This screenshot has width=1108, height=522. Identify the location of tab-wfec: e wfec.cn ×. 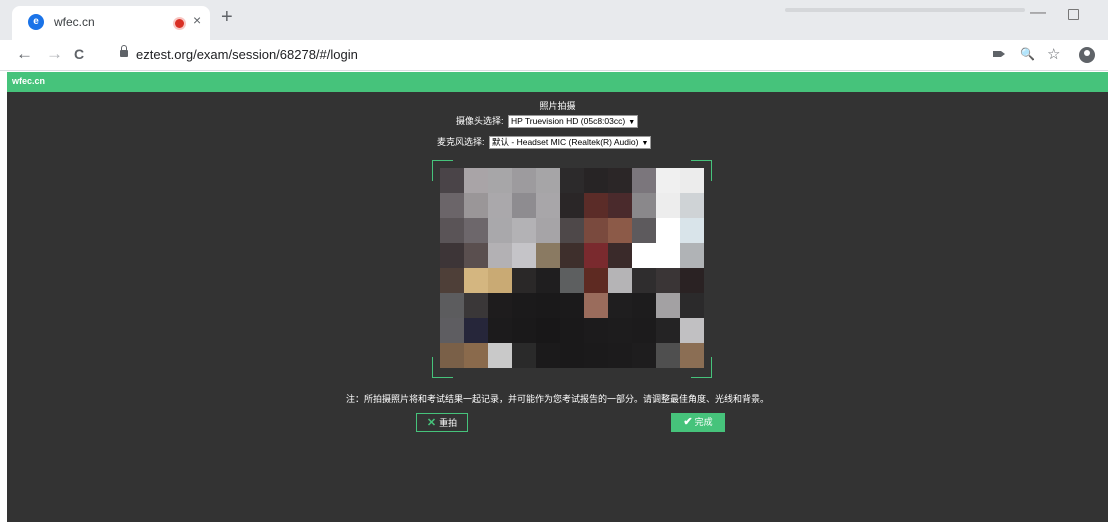
(111, 23).